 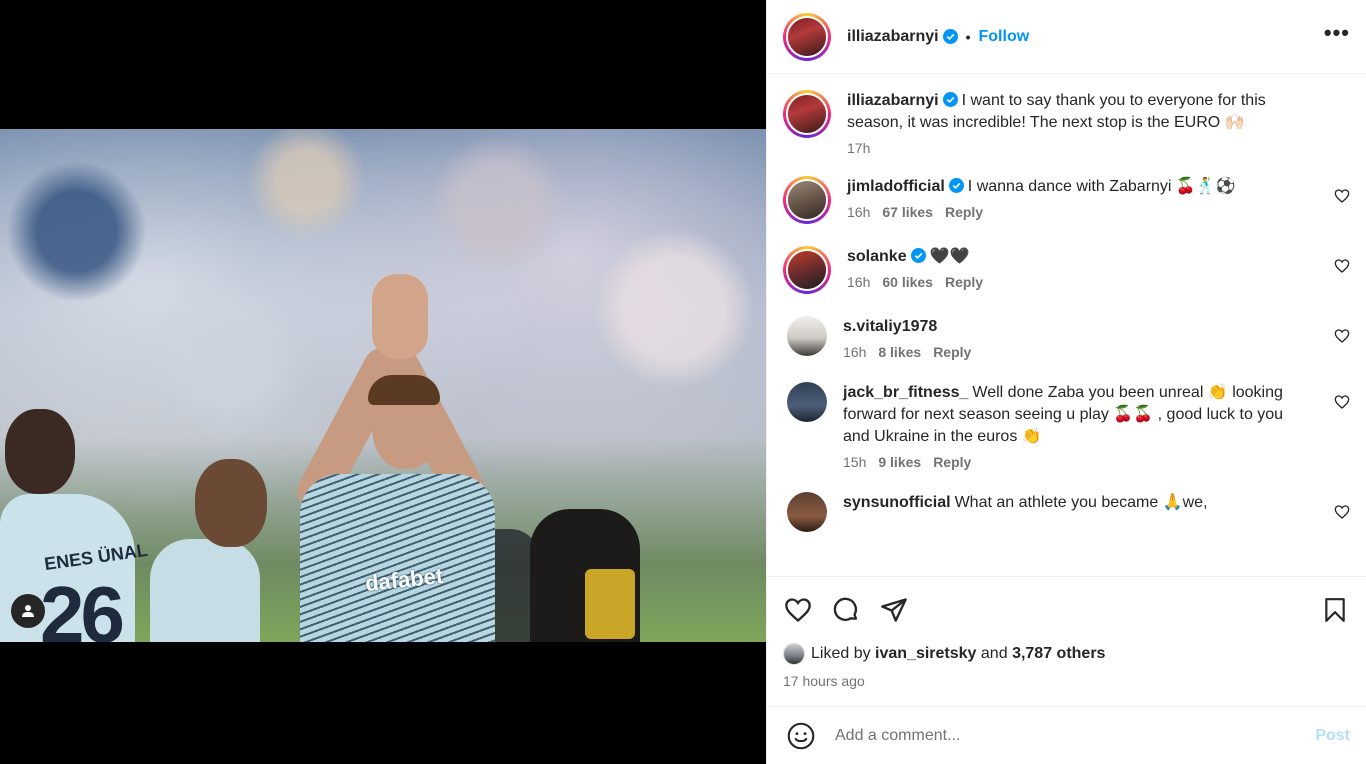 What do you see at coordinates (801, 736) in the screenshot?
I see `emoji-icon` at bounding box center [801, 736].